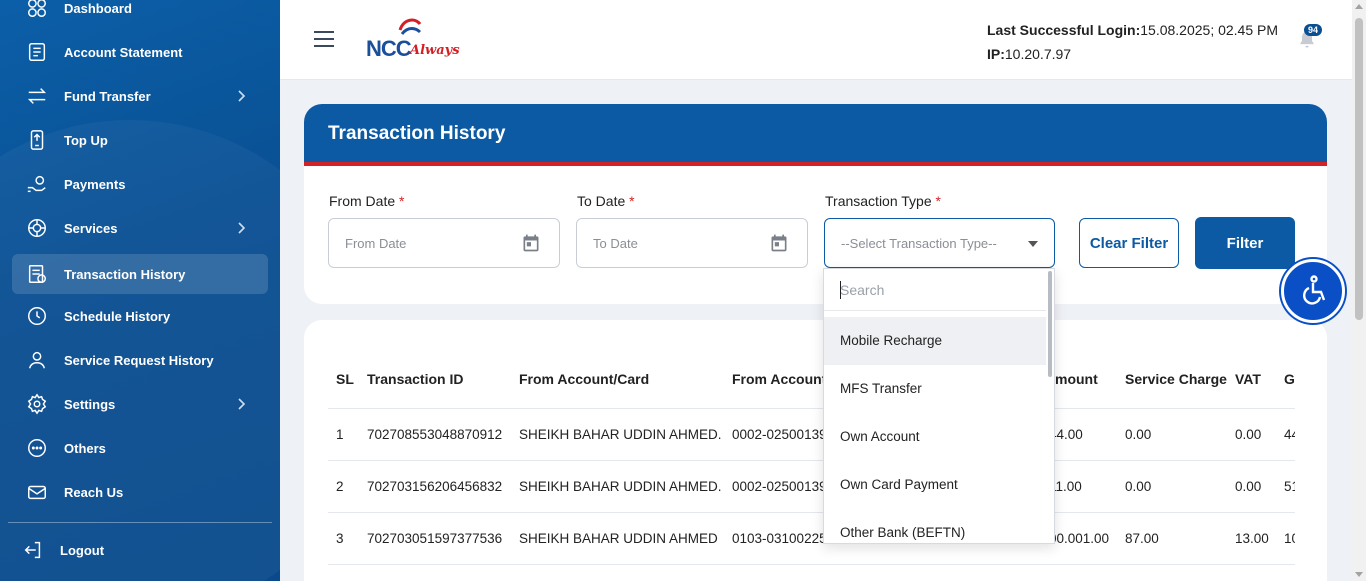 Image resolution: width=1366 pixels, height=581 pixels. What do you see at coordinates (340, 434) in the screenshot?
I see `cell-sl: 1` at bounding box center [340, 434].